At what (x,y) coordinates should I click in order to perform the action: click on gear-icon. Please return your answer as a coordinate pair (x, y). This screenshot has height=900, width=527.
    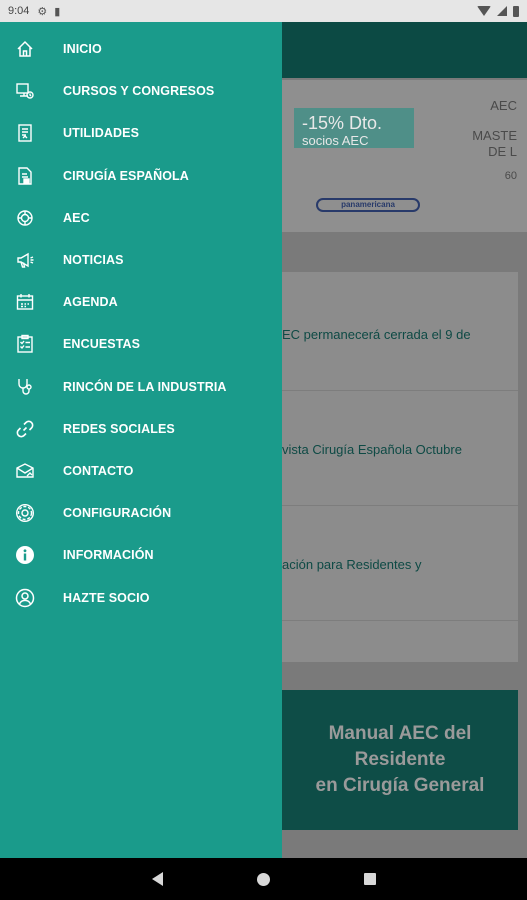
    Looking at the image, I should click on (25, 513).